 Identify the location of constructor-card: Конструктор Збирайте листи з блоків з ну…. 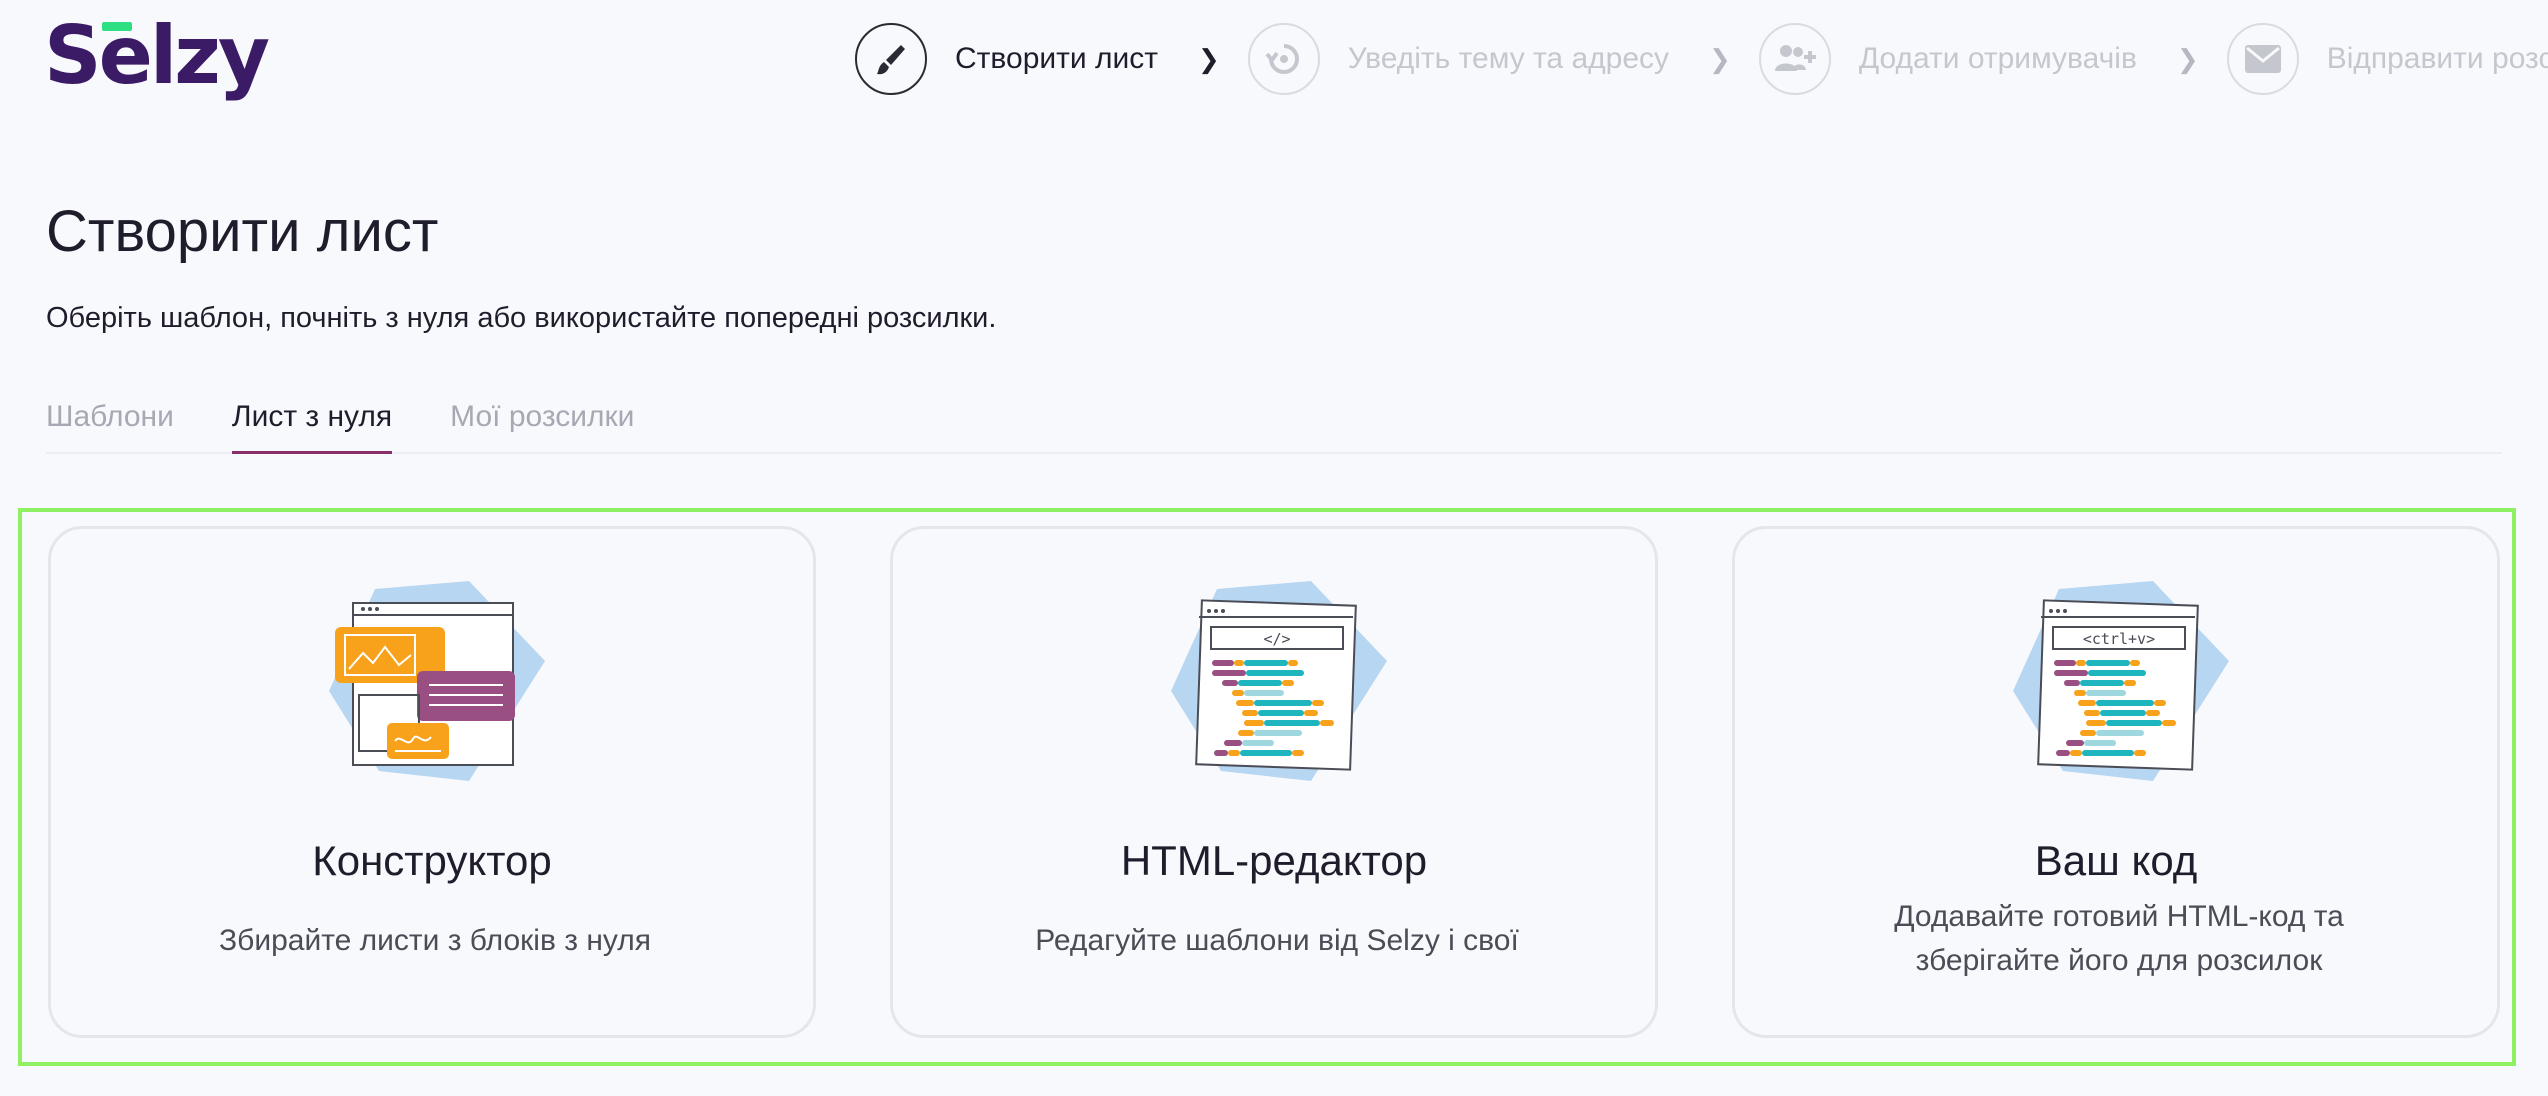
(432, 782).